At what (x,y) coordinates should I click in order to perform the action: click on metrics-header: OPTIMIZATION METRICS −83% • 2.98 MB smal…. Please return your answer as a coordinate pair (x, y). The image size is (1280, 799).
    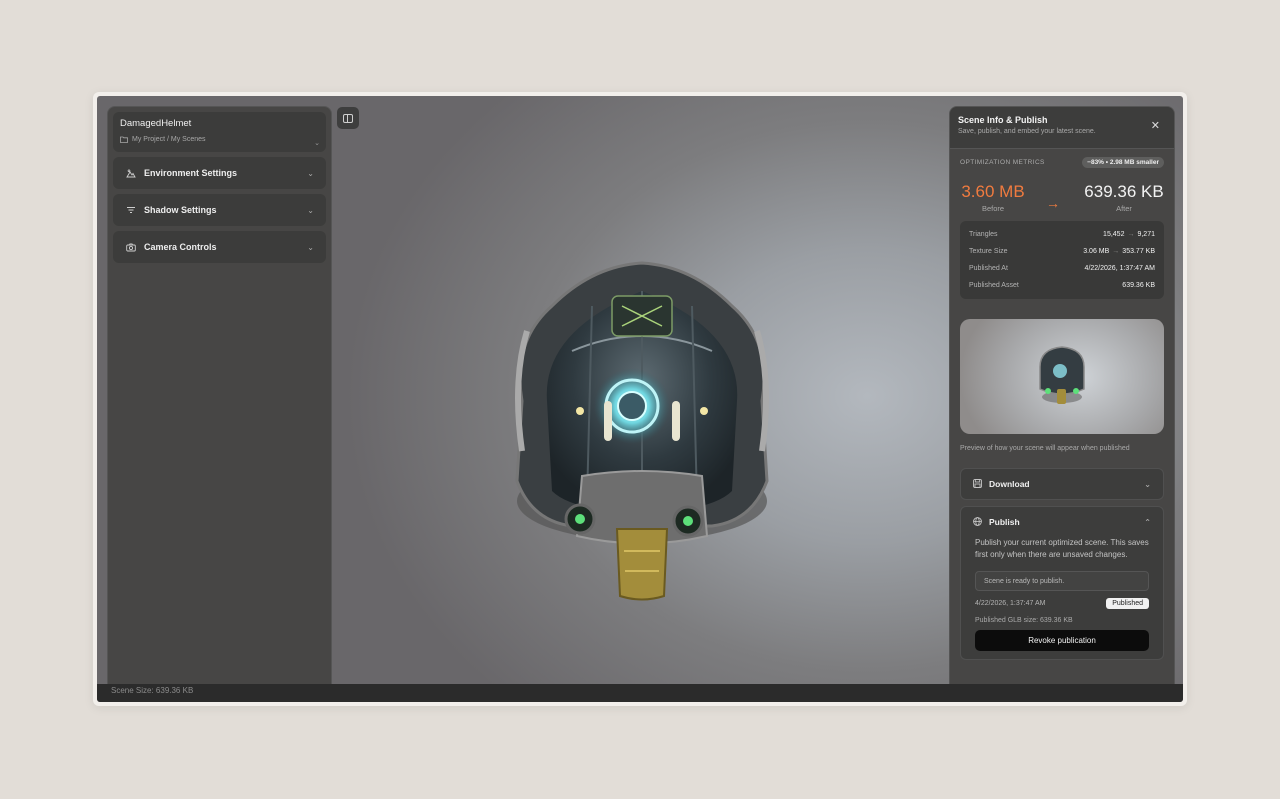
    Looking at the image, I should click on (1062, 158).